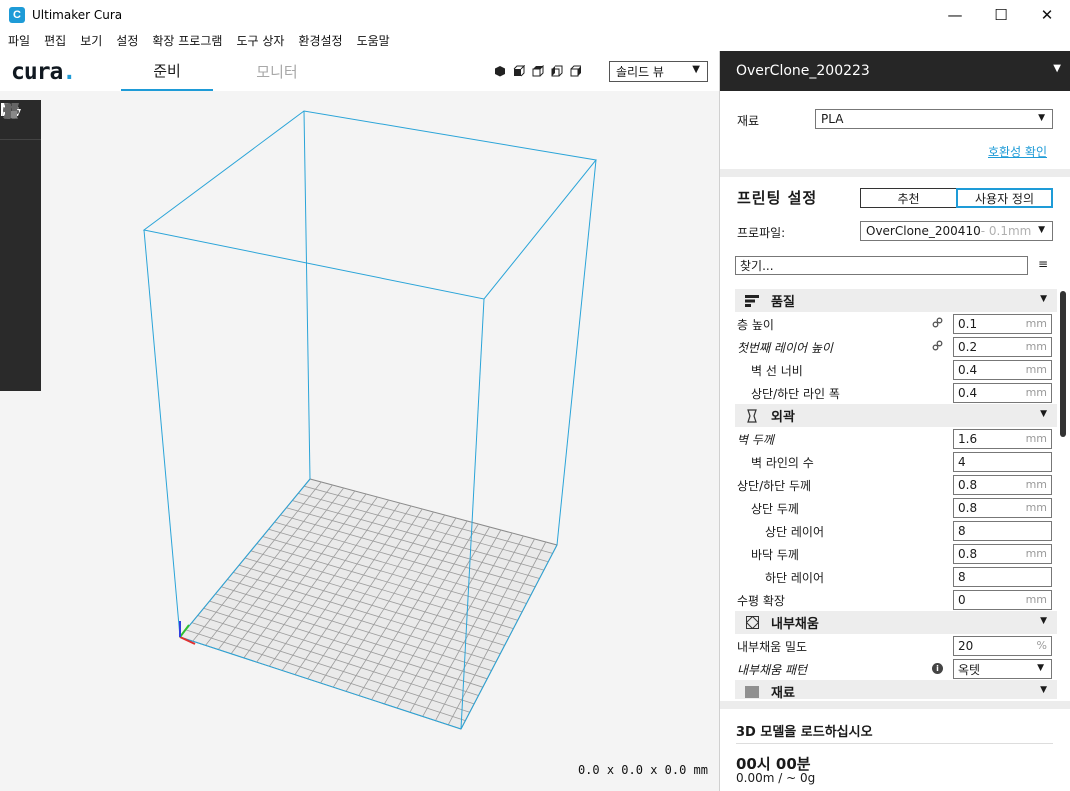 Image resolution: width=1070 pixels, height=791 pixels. I want to click on menu-file: 파일, so click(18, 40).